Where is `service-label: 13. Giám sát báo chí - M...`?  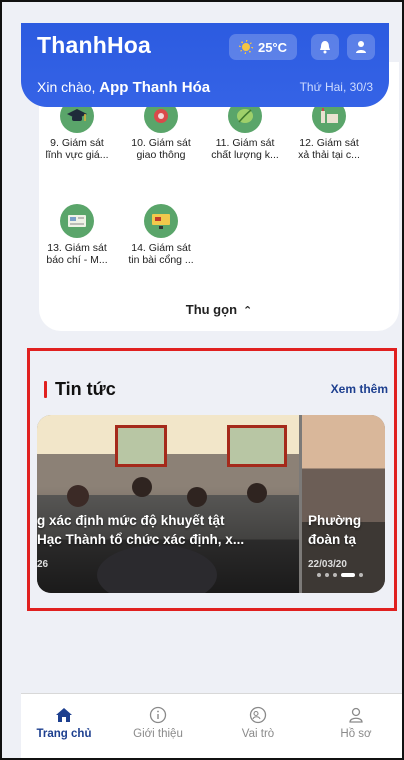
service-label: 13. Giám sát báo chí - M... is located at coordinates (77, 254).